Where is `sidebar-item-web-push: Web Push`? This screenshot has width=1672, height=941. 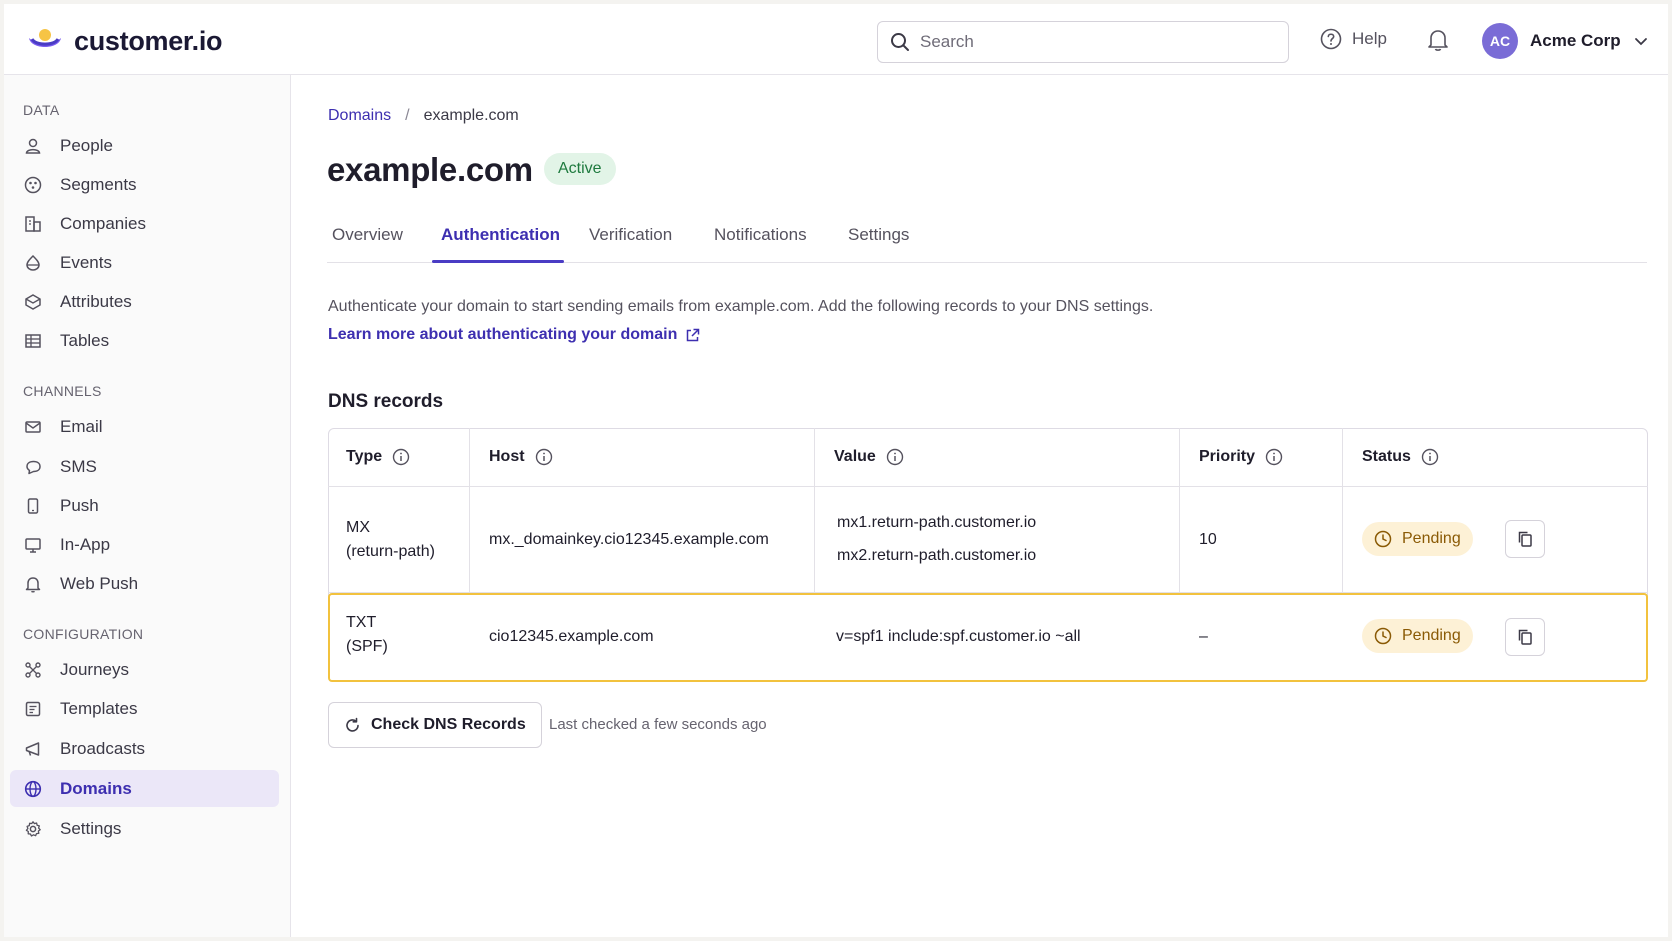
sidebar-item-web-push: Web Push is located at coordinates (144, 583).